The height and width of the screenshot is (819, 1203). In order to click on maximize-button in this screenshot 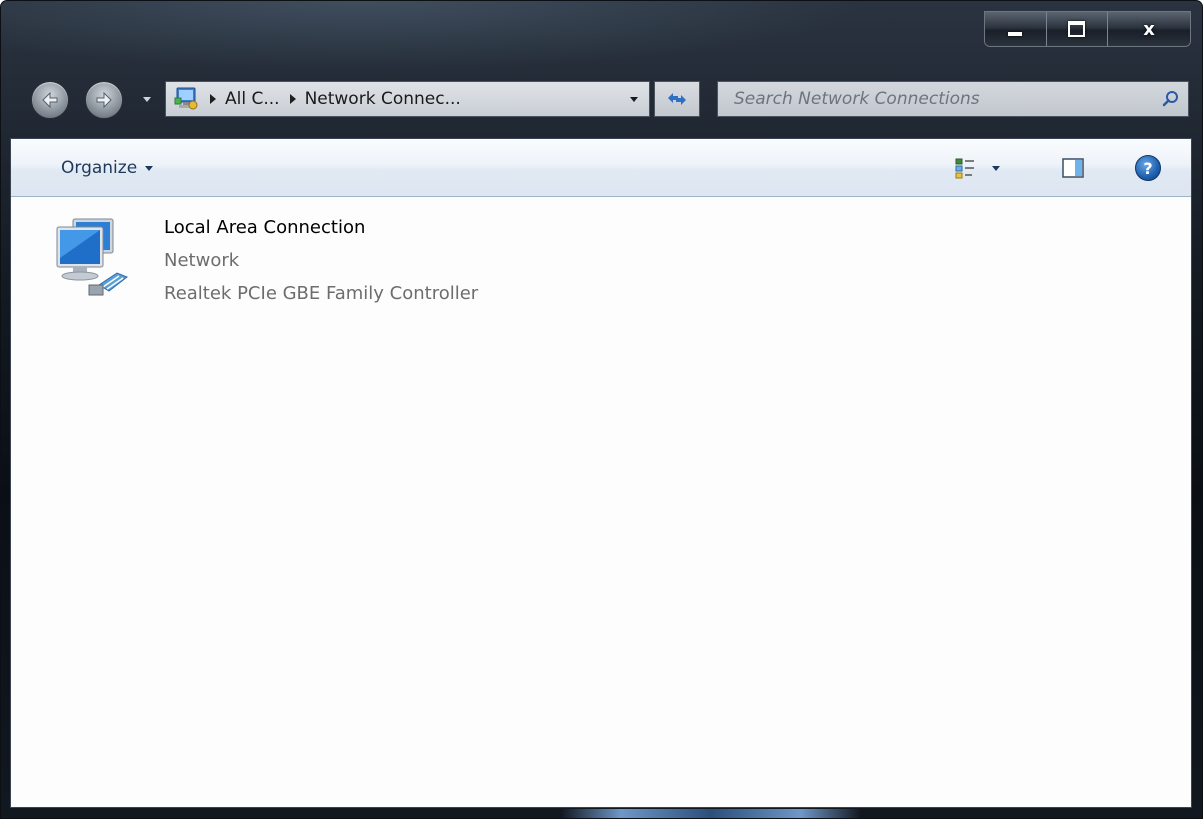, I will do `click(1077, 29)`.